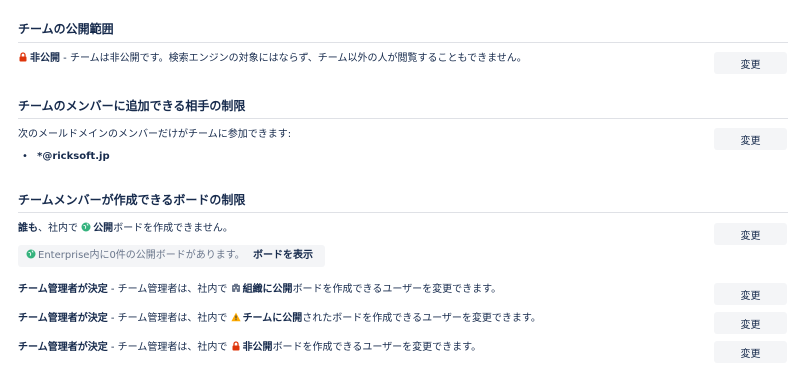 Image resolution: width=800 pixels, height=380 pixels. What do you see at coordinates (750, 63) in the screenshot?
I see `change-visibility-button: 変更` at bounding box center [750, 63].